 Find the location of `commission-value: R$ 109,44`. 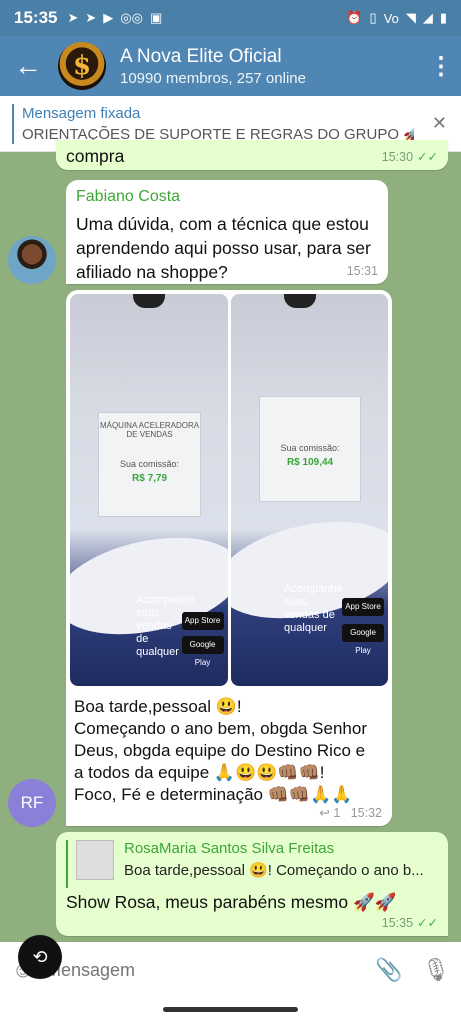

commission-value: R$ 109,44 is located at coordinates (310, 462).